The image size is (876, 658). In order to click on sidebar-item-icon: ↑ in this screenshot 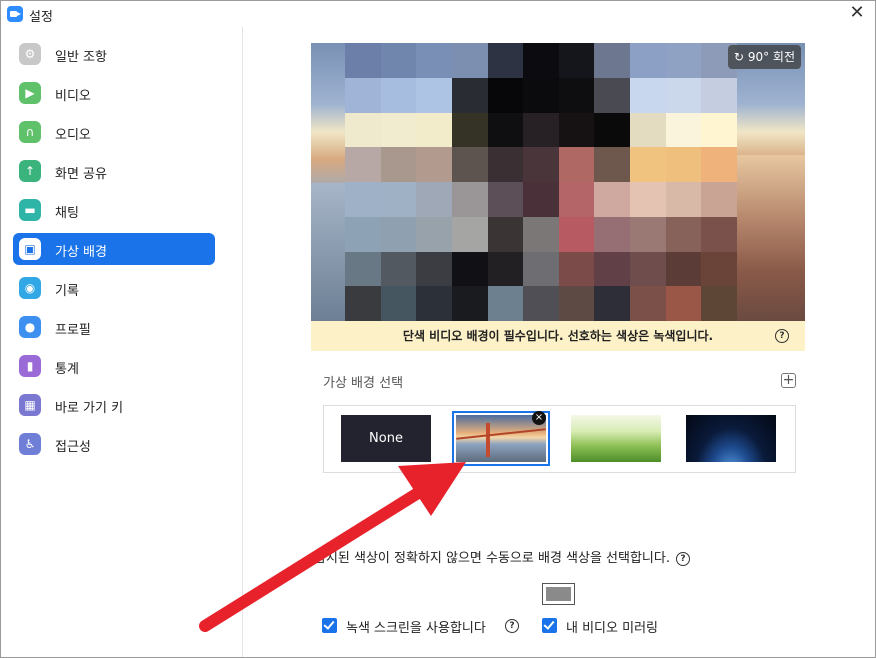, I will do `click(30, 171)`.